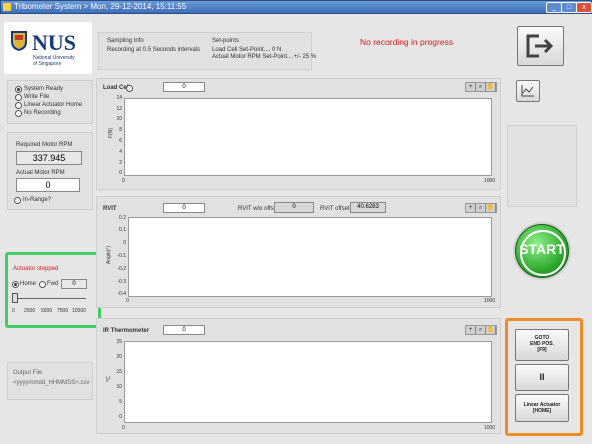 This screenshot has width=592, height=444. I want to click on ir-y-axis-label: °C, so click(108, 379).